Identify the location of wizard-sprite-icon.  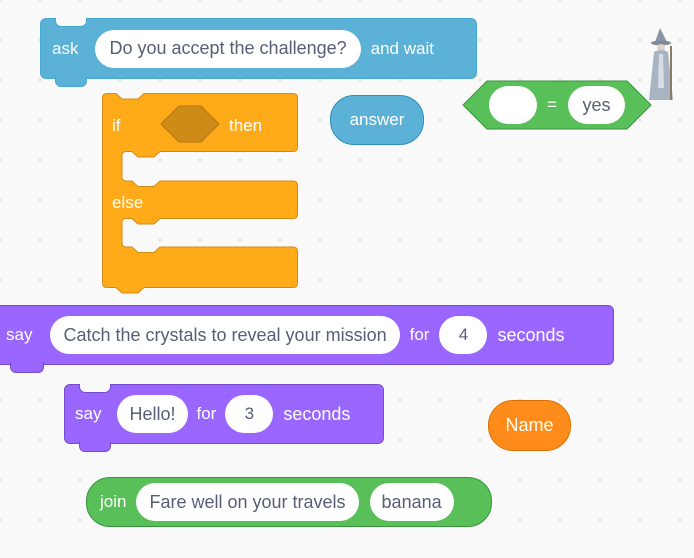
(662, 65).